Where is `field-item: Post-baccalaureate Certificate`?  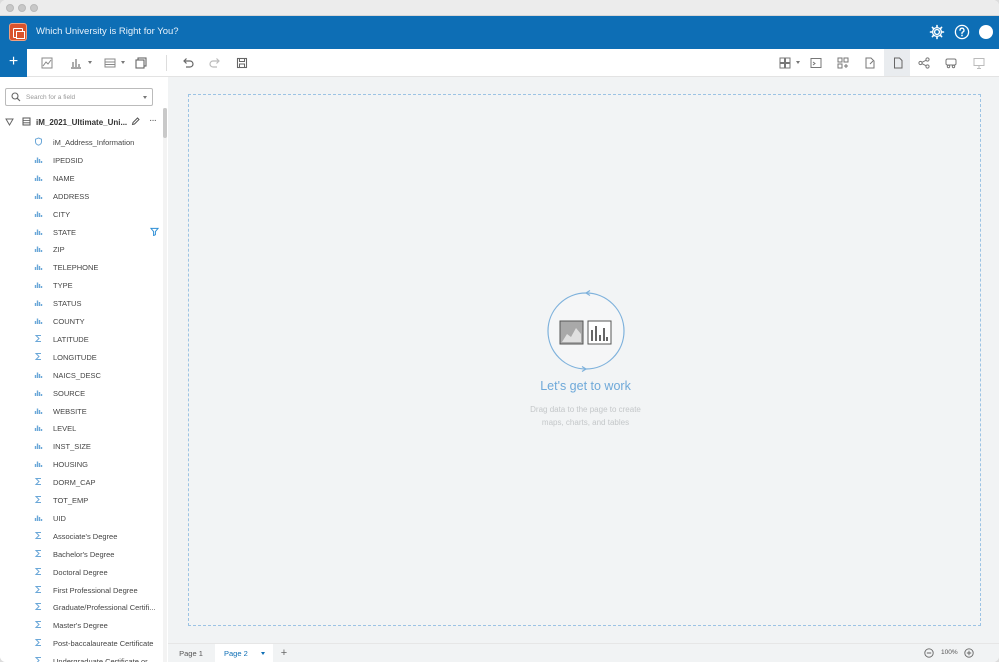
field-item: Post-baccalaureate Certificate is located at coordinates (81, 643).